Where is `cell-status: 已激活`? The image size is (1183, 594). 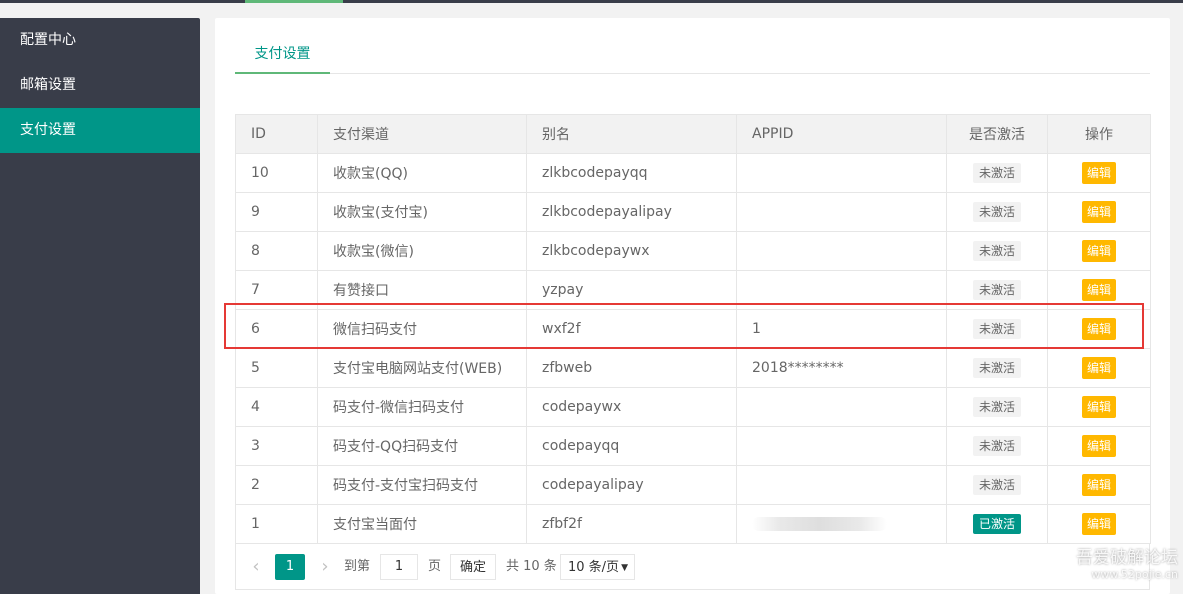 cell-status: 已激活 is located at coordinates (997, 524).